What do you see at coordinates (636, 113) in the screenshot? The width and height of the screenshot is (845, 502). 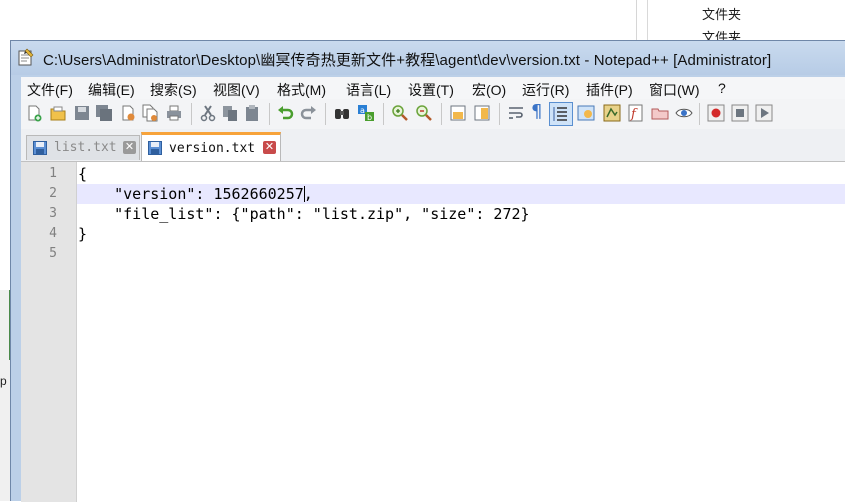 I see `function-list-icon: f` at bounding box center [636, 113].